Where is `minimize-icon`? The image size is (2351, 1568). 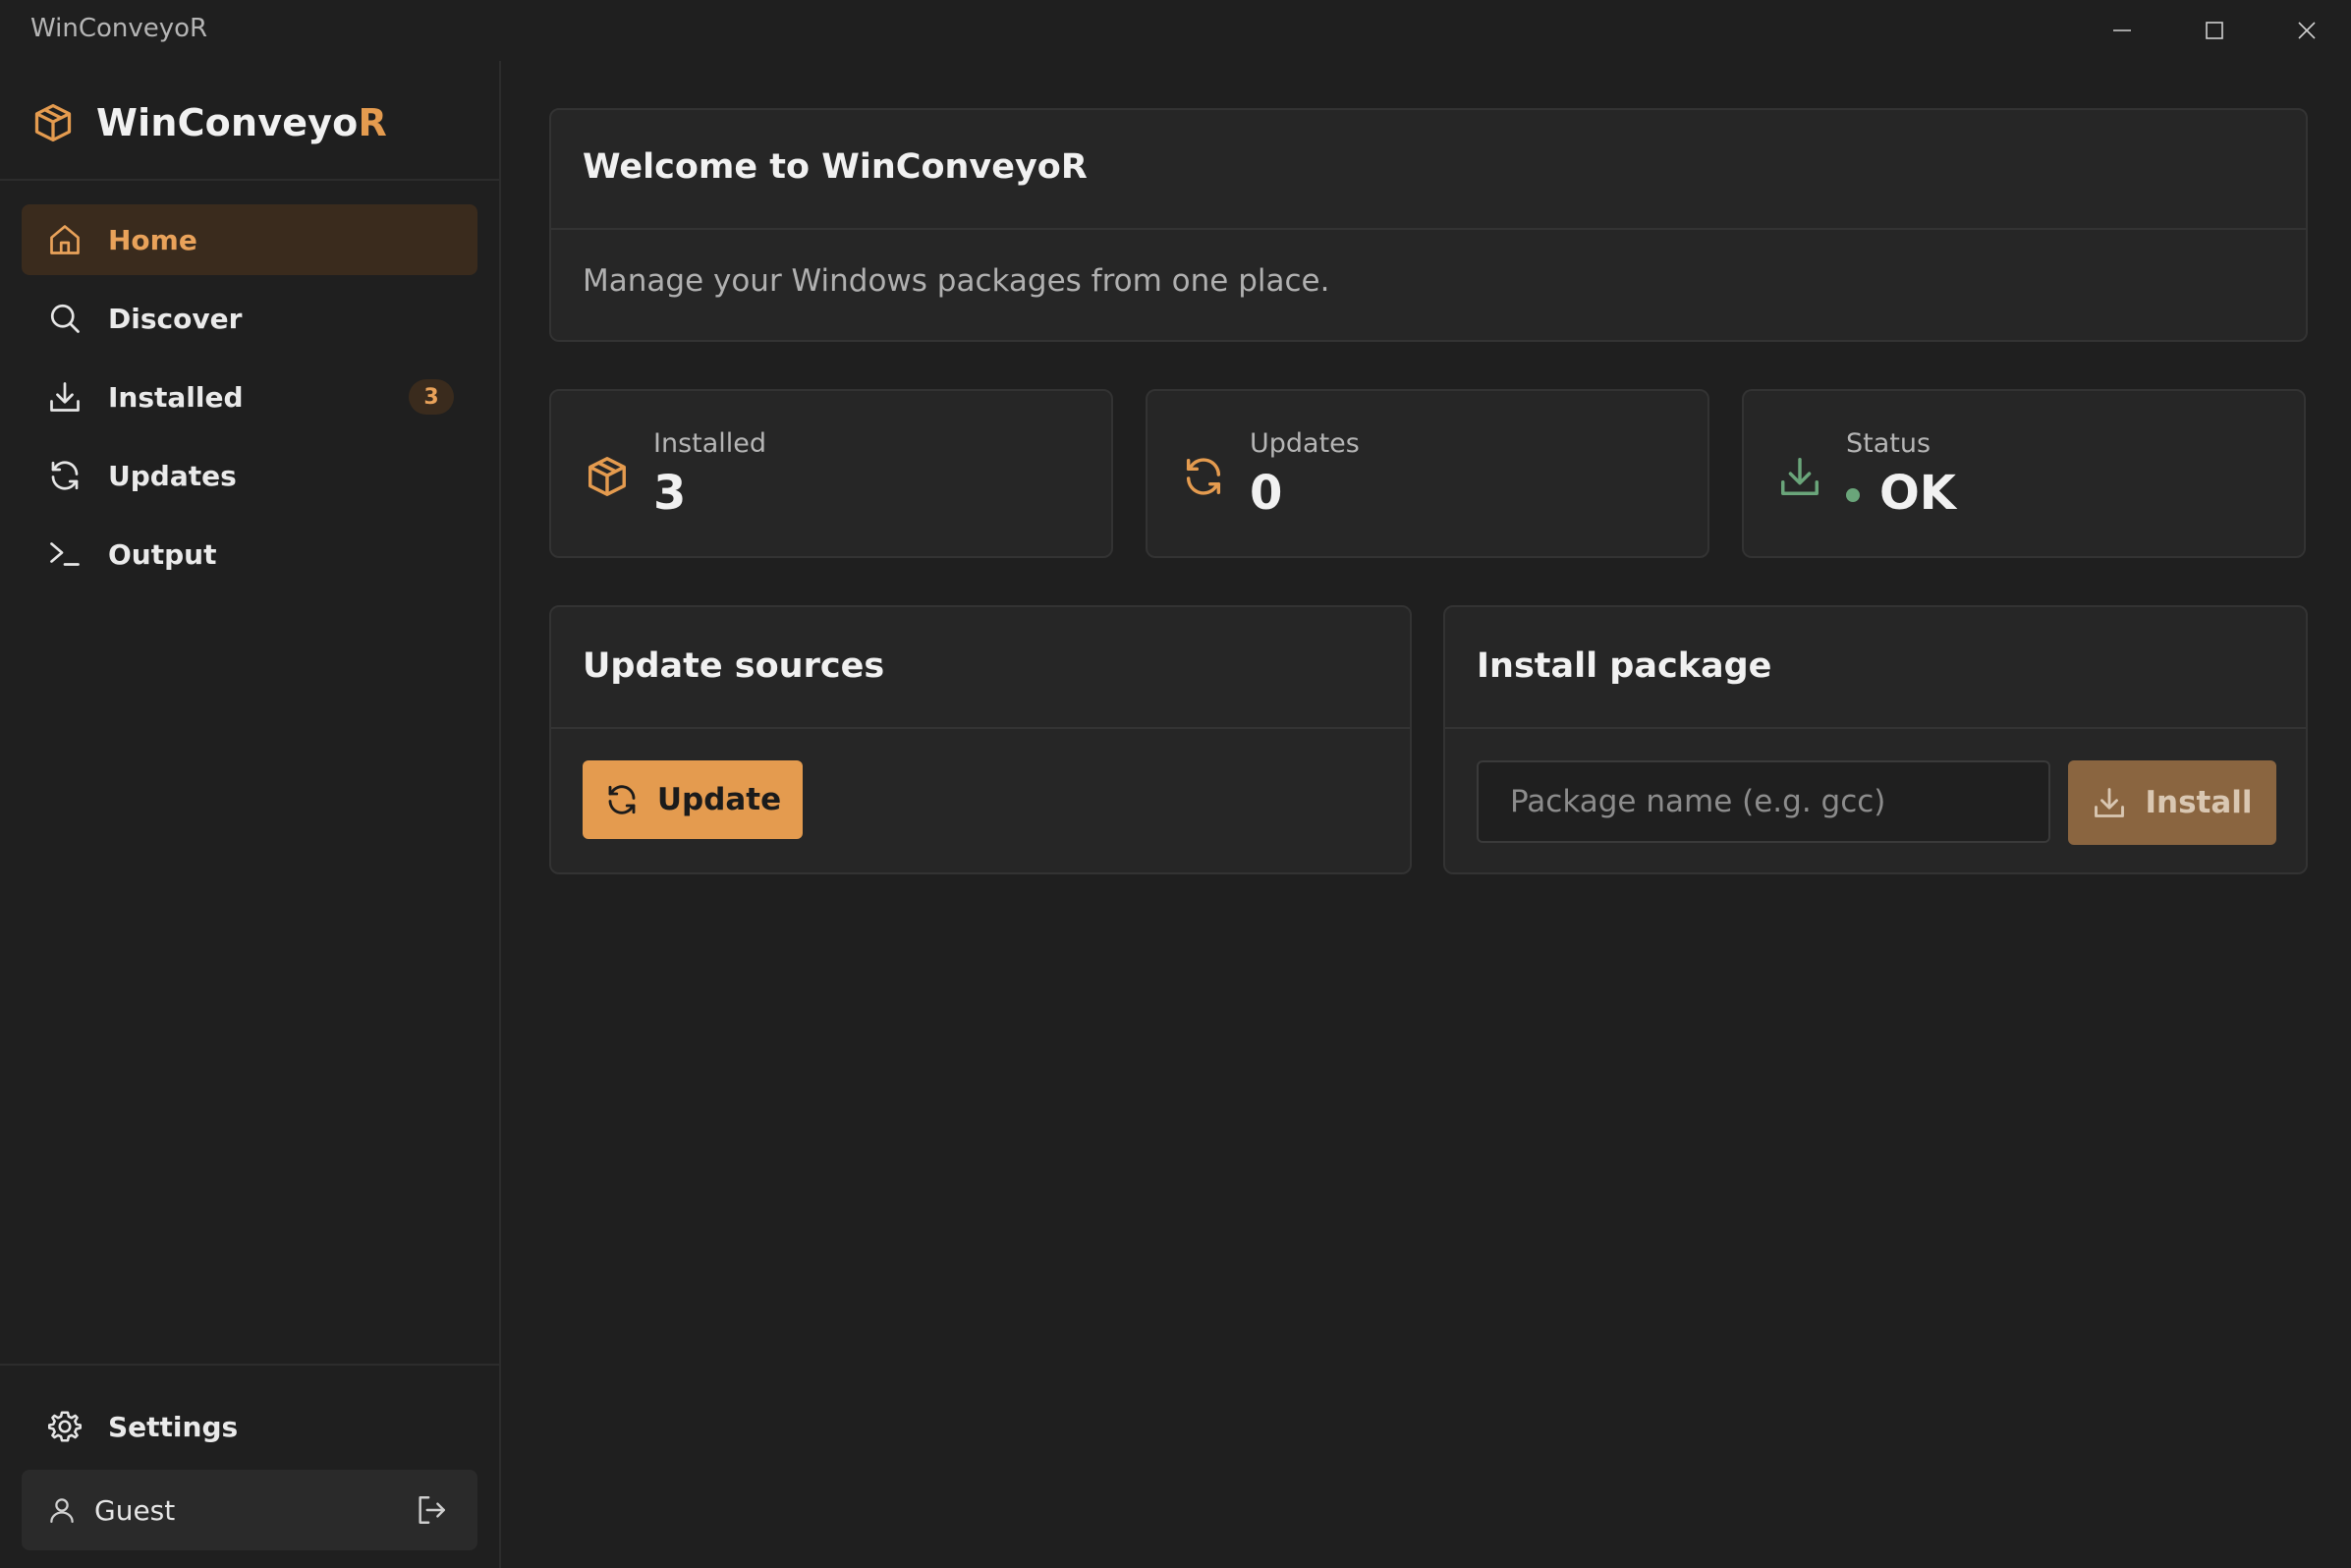
minimize-icon is located at coordinates (2122, 30).